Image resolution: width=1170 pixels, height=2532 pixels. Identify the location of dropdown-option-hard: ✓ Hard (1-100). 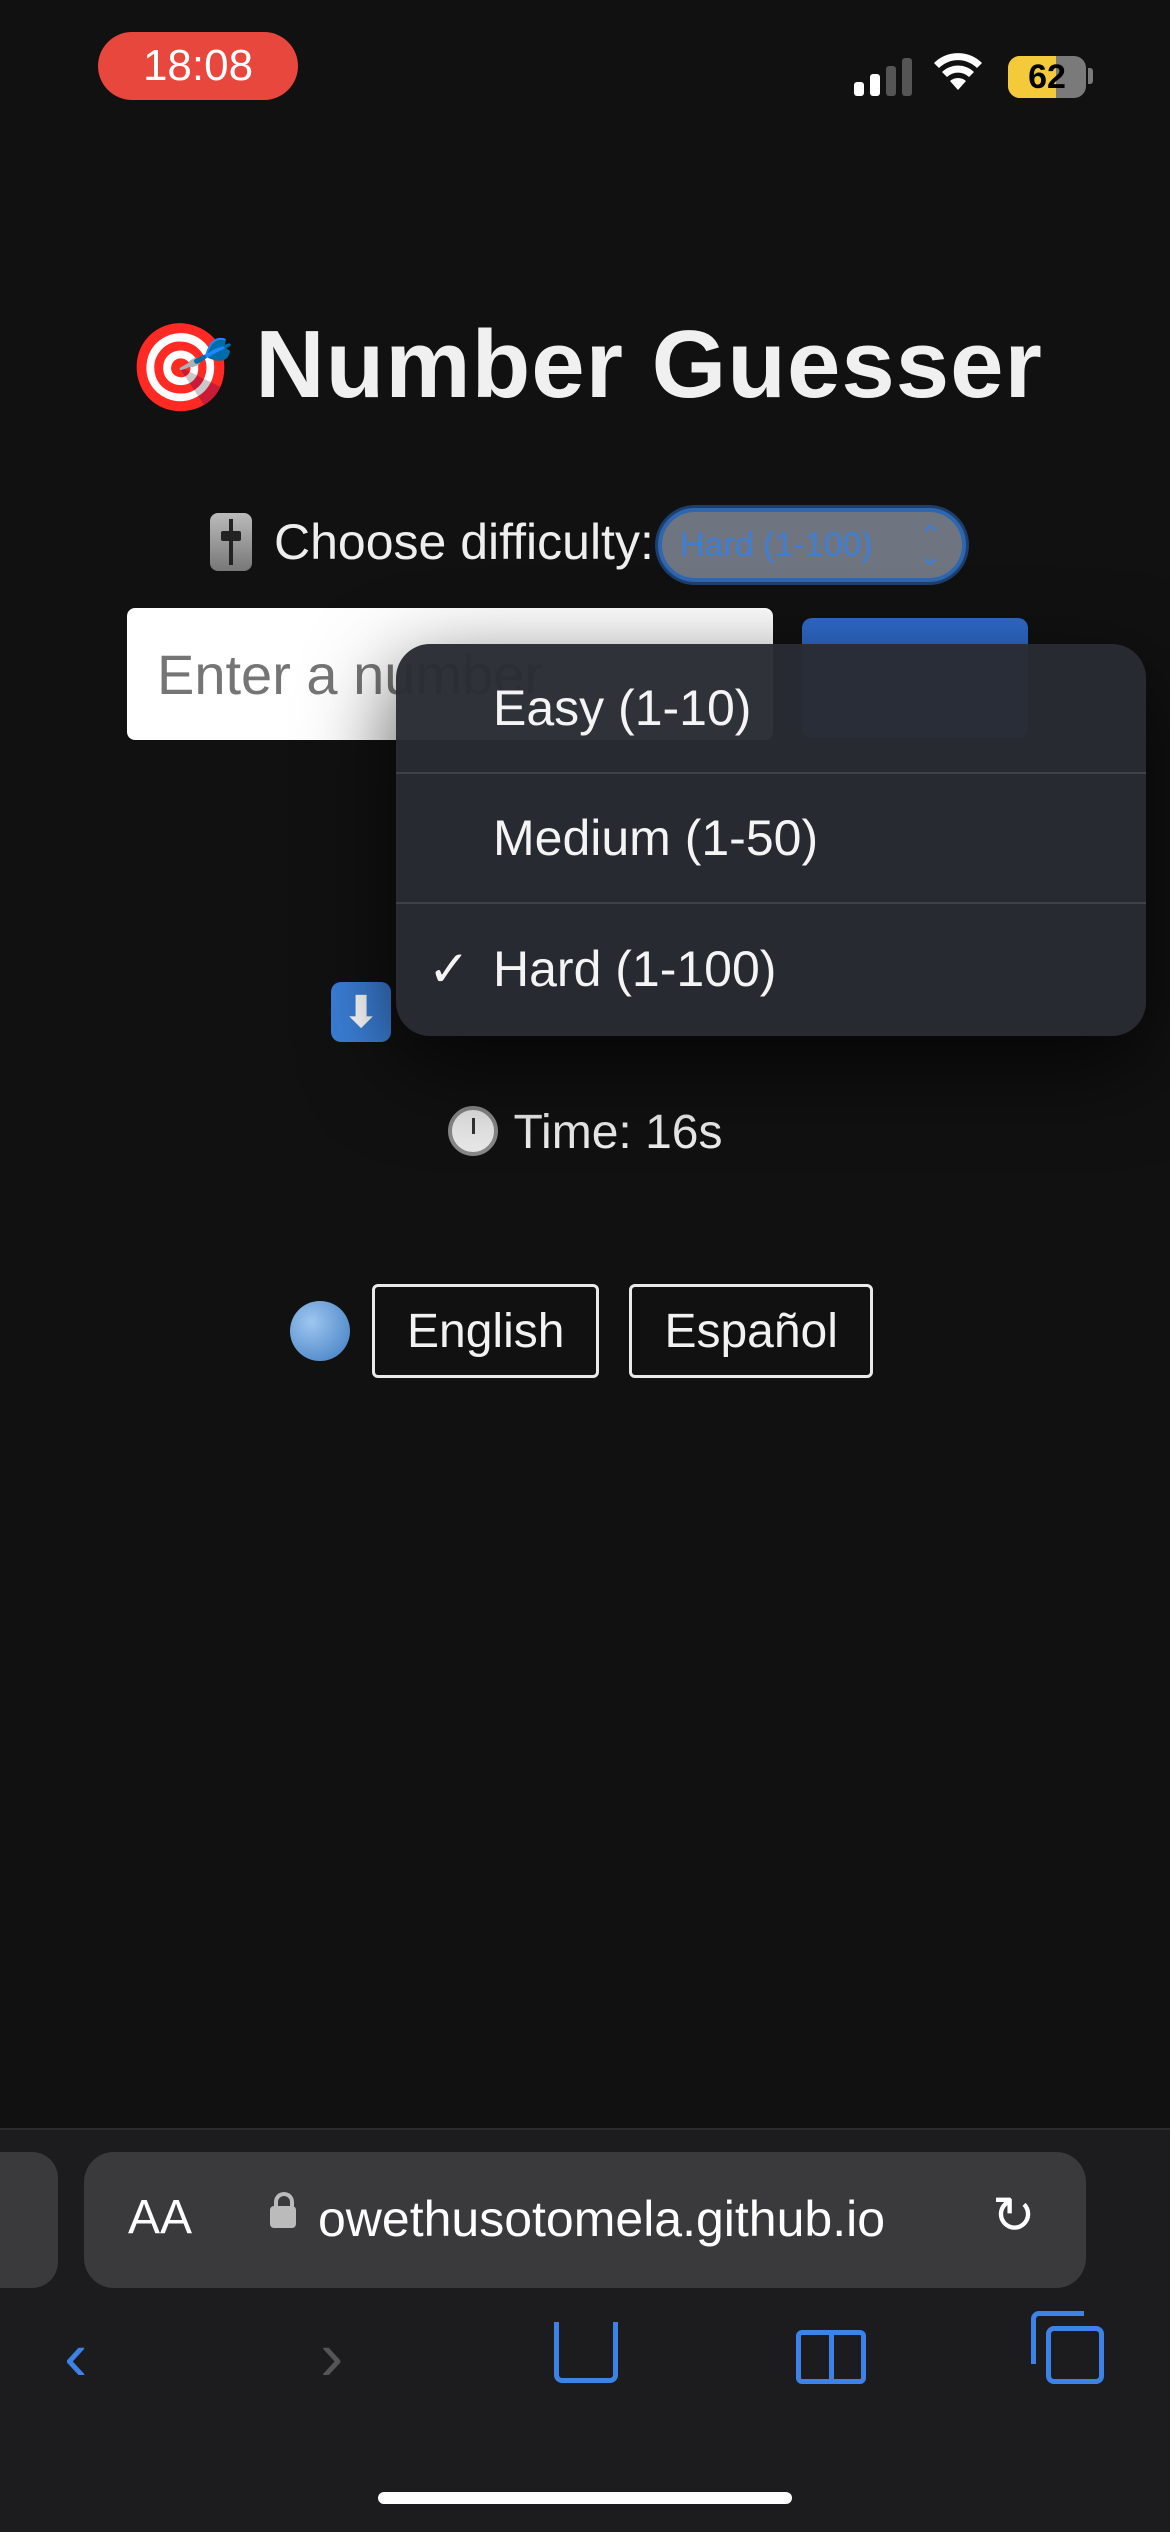
(771, 969).